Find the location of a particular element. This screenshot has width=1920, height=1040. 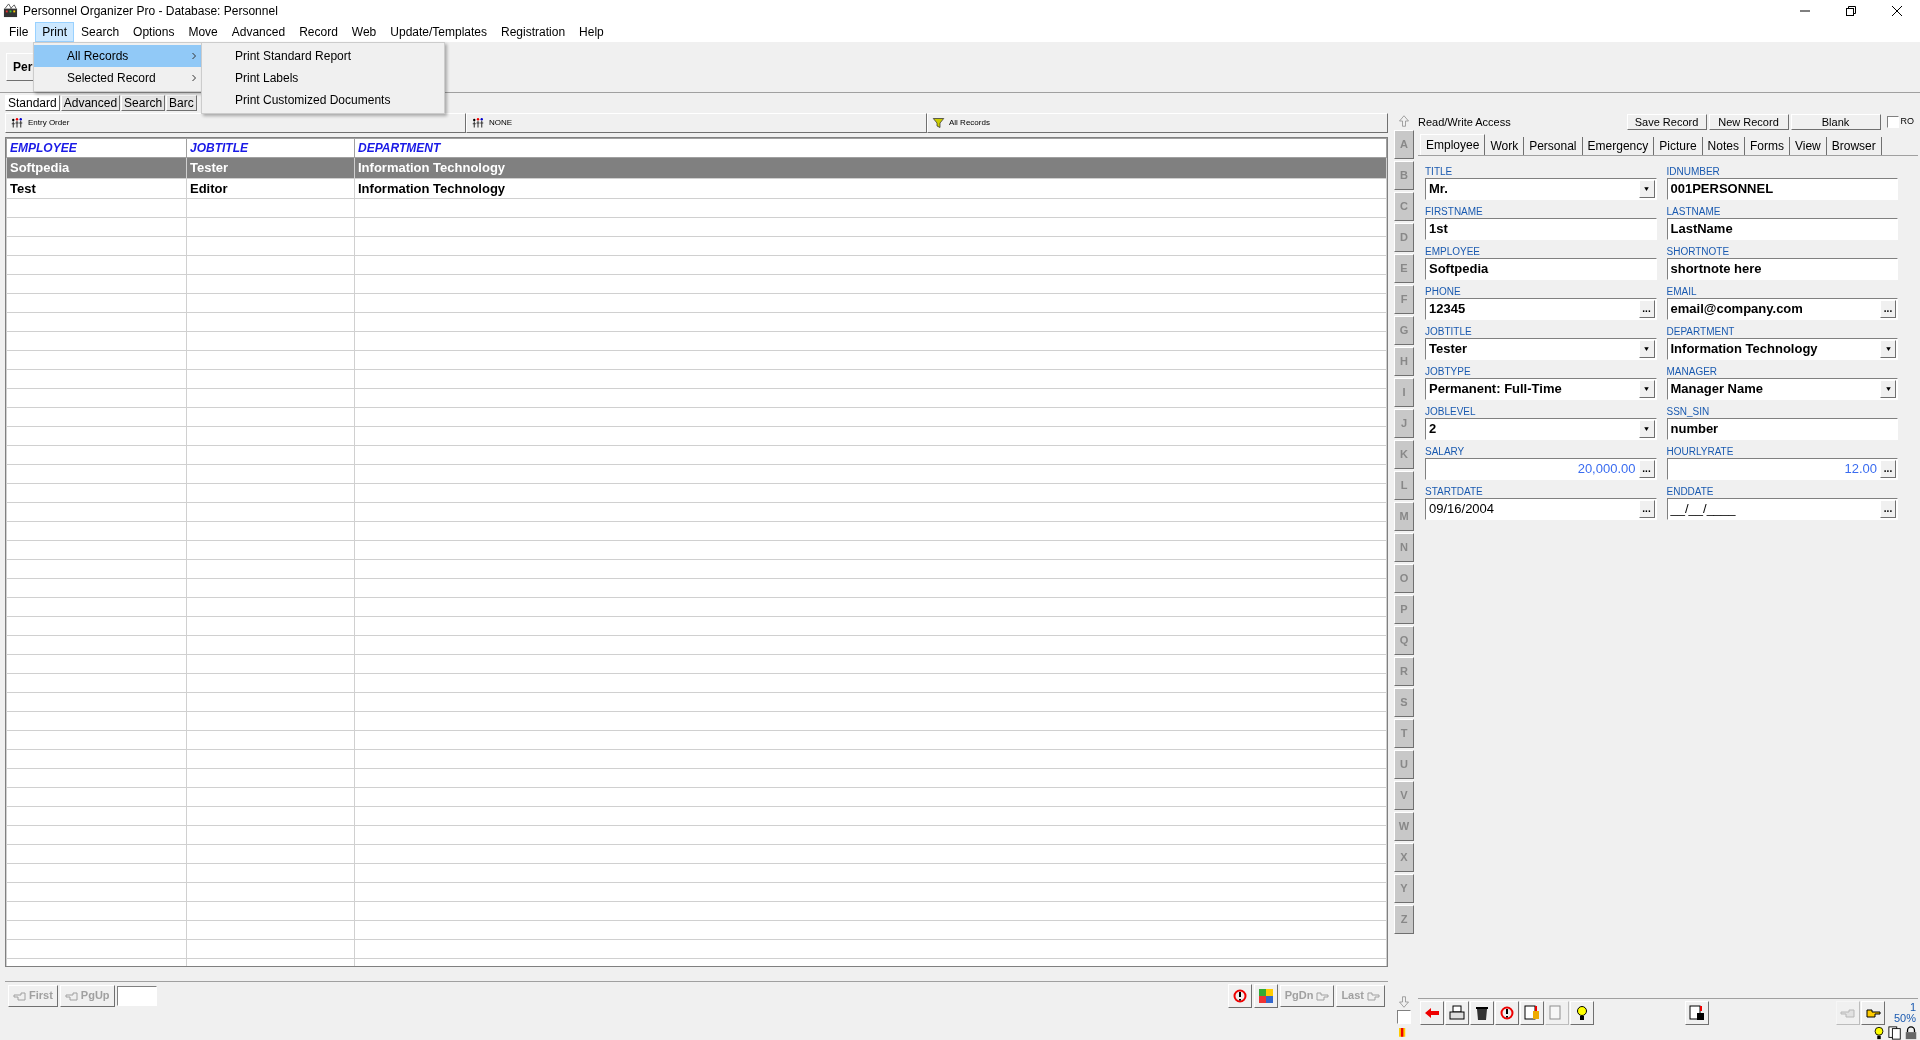

menu-entry: Print Standard Report is located at coordinates (323, 56).